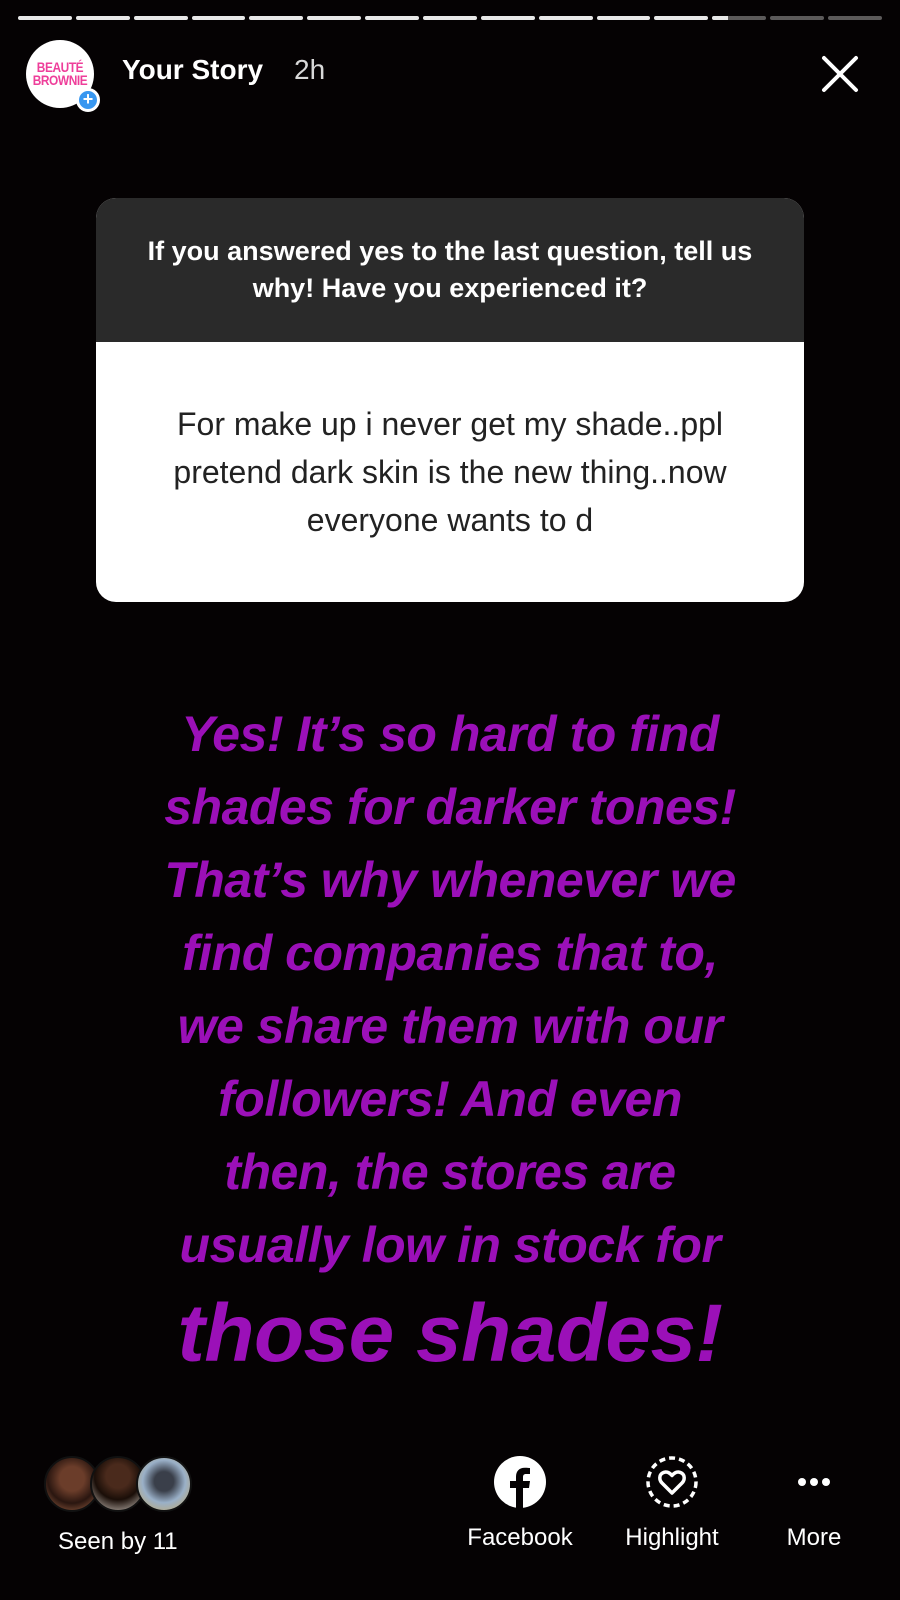 Image resolution: width=900 pixels, height=1600 pixels. I want to click on facebook-label: Facebook, so click(520, 1537).